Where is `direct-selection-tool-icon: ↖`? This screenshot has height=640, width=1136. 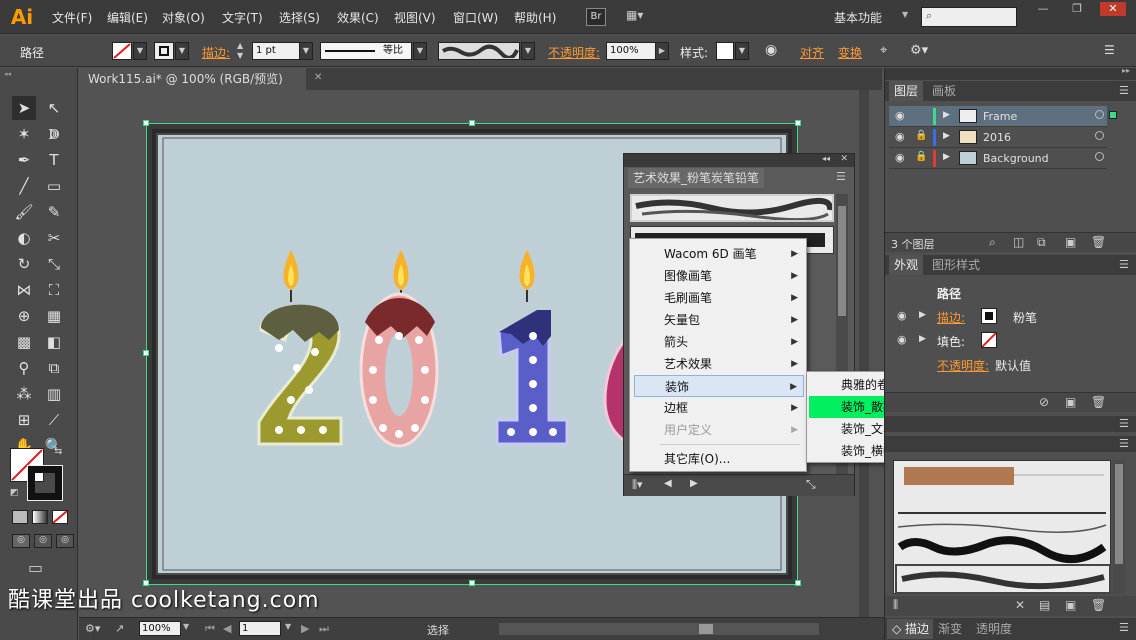
direct-selection-tool-icon: ↖ is located at coordinates (54, 108).